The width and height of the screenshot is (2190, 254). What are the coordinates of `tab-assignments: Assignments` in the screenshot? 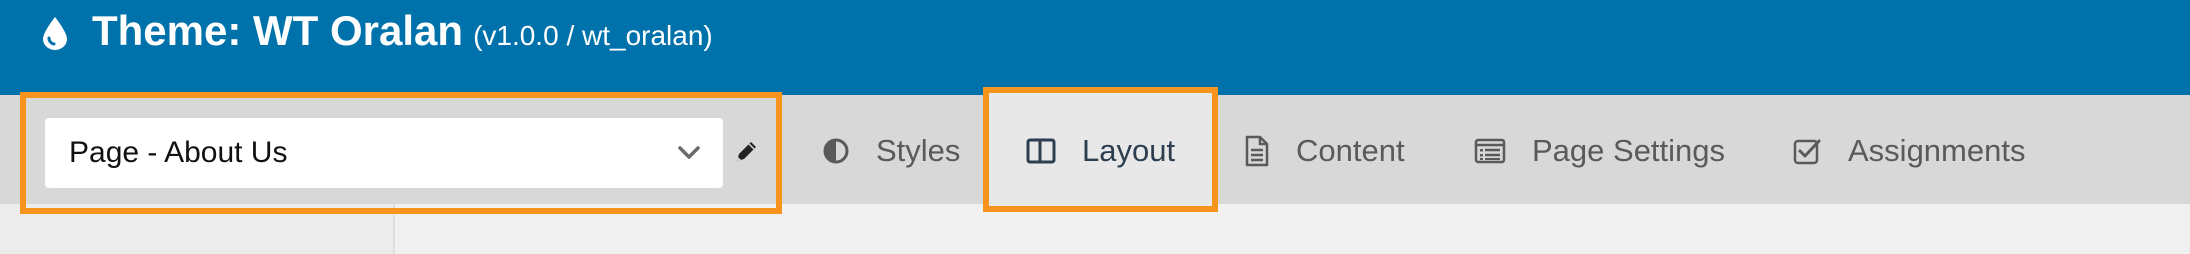 It's located at (1908, 151).